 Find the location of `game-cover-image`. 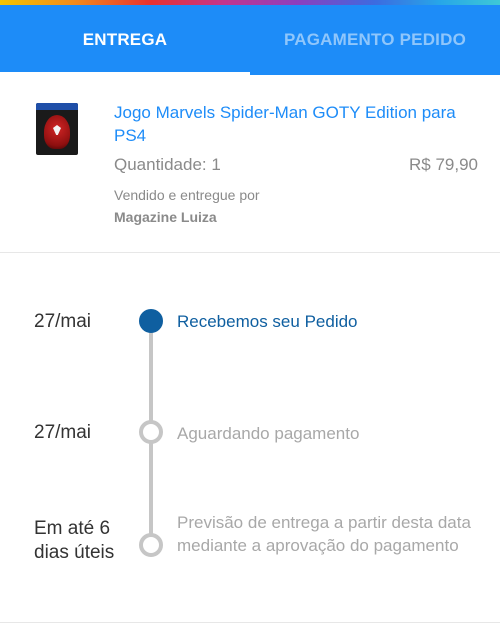

game-cover-image is located at coordinates (57, 129).